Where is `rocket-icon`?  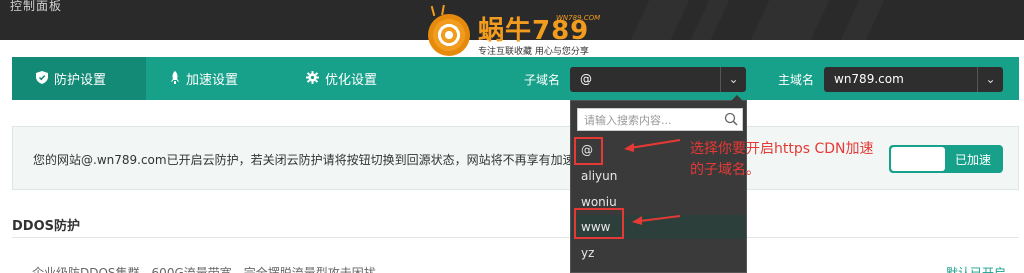
rocket-icon is located at coordinates (175, 78).